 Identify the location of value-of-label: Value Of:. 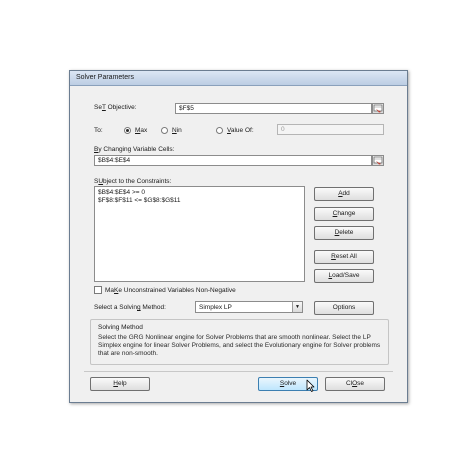
(240, 130).